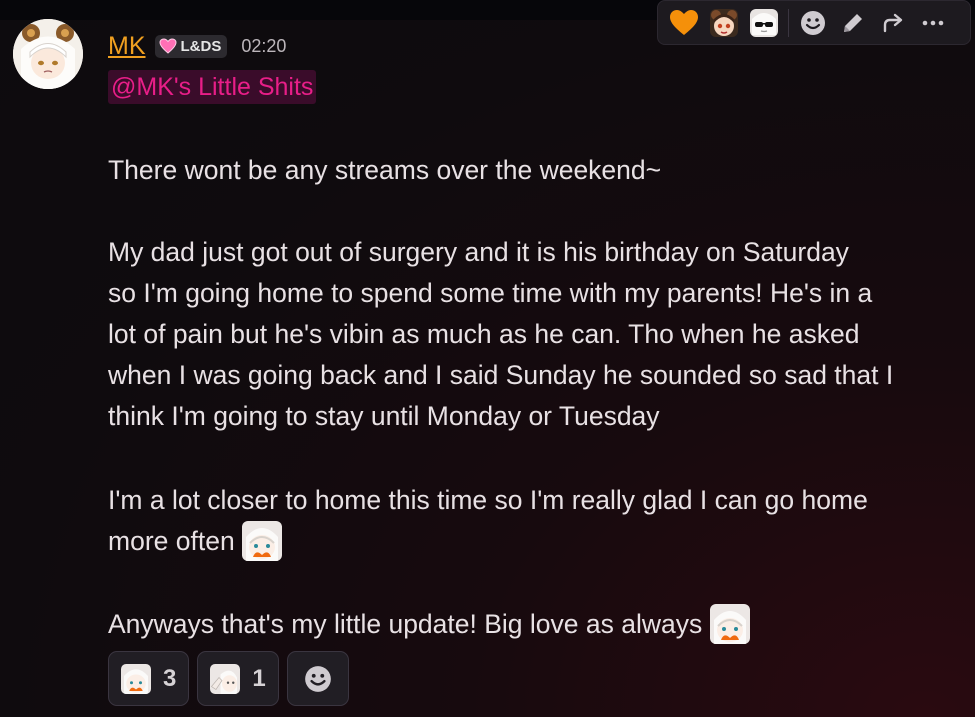  I want to click on orange-heart-icon, so click(684, 22).